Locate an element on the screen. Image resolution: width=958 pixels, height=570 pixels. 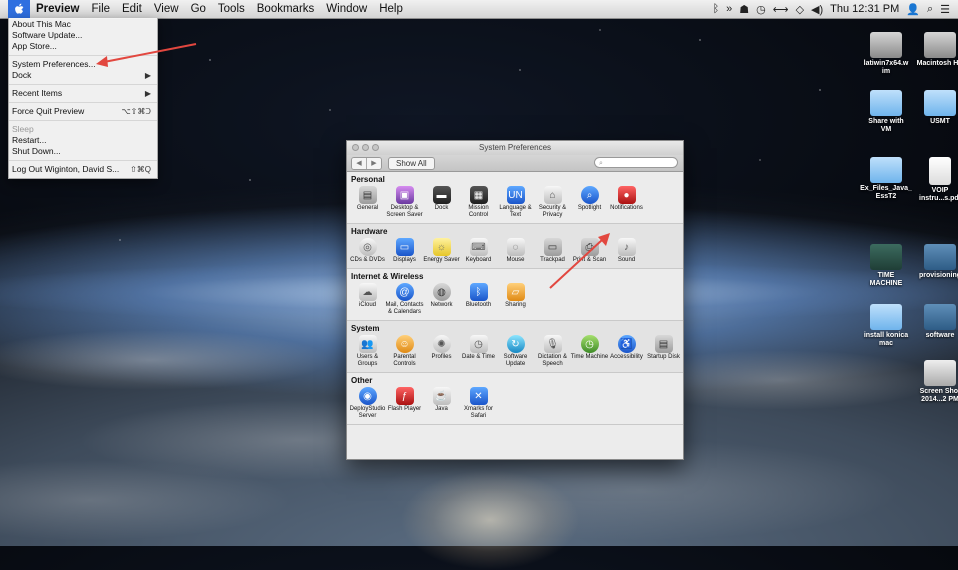
desktop-item-screen-shot-2014-2-pm: Screen Shot 2014...2 PM is located at coordinates (936, 382).